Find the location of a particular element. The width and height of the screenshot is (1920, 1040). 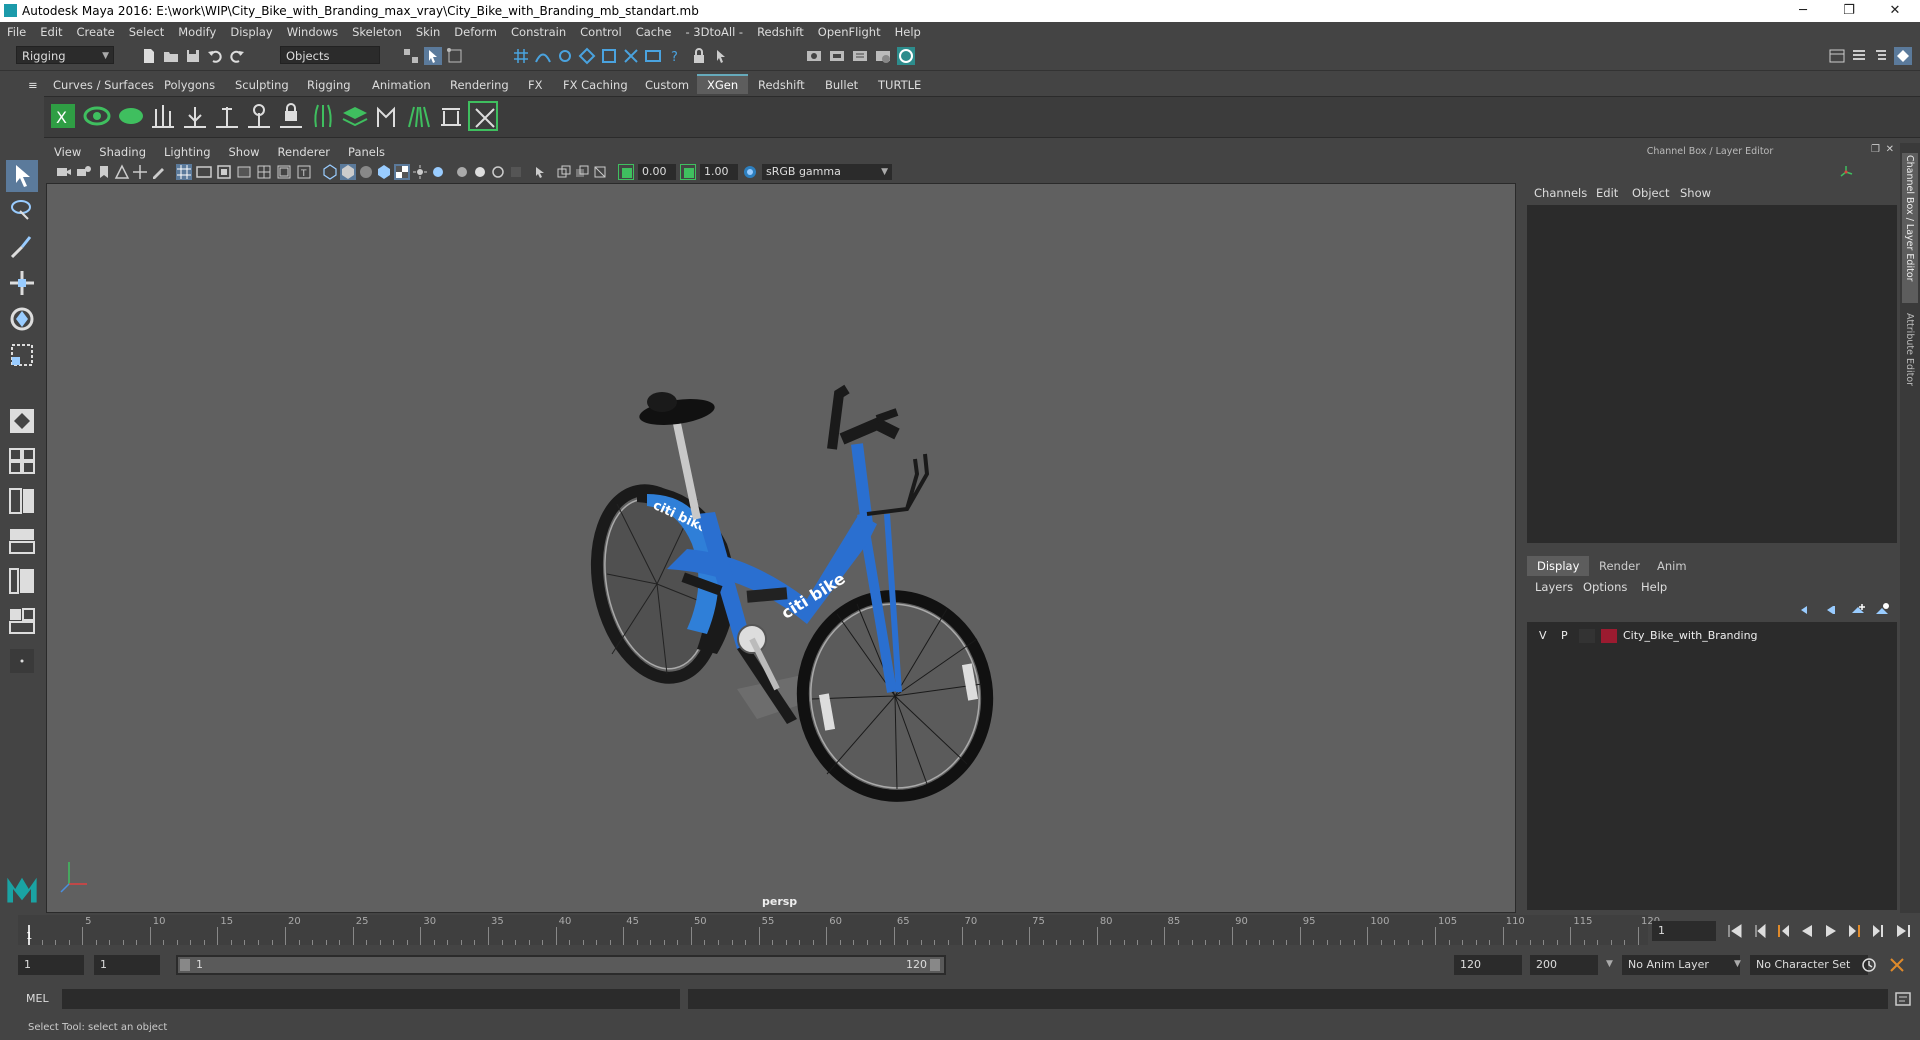

lasso-tool-icon is located at coordinates (22, 211).